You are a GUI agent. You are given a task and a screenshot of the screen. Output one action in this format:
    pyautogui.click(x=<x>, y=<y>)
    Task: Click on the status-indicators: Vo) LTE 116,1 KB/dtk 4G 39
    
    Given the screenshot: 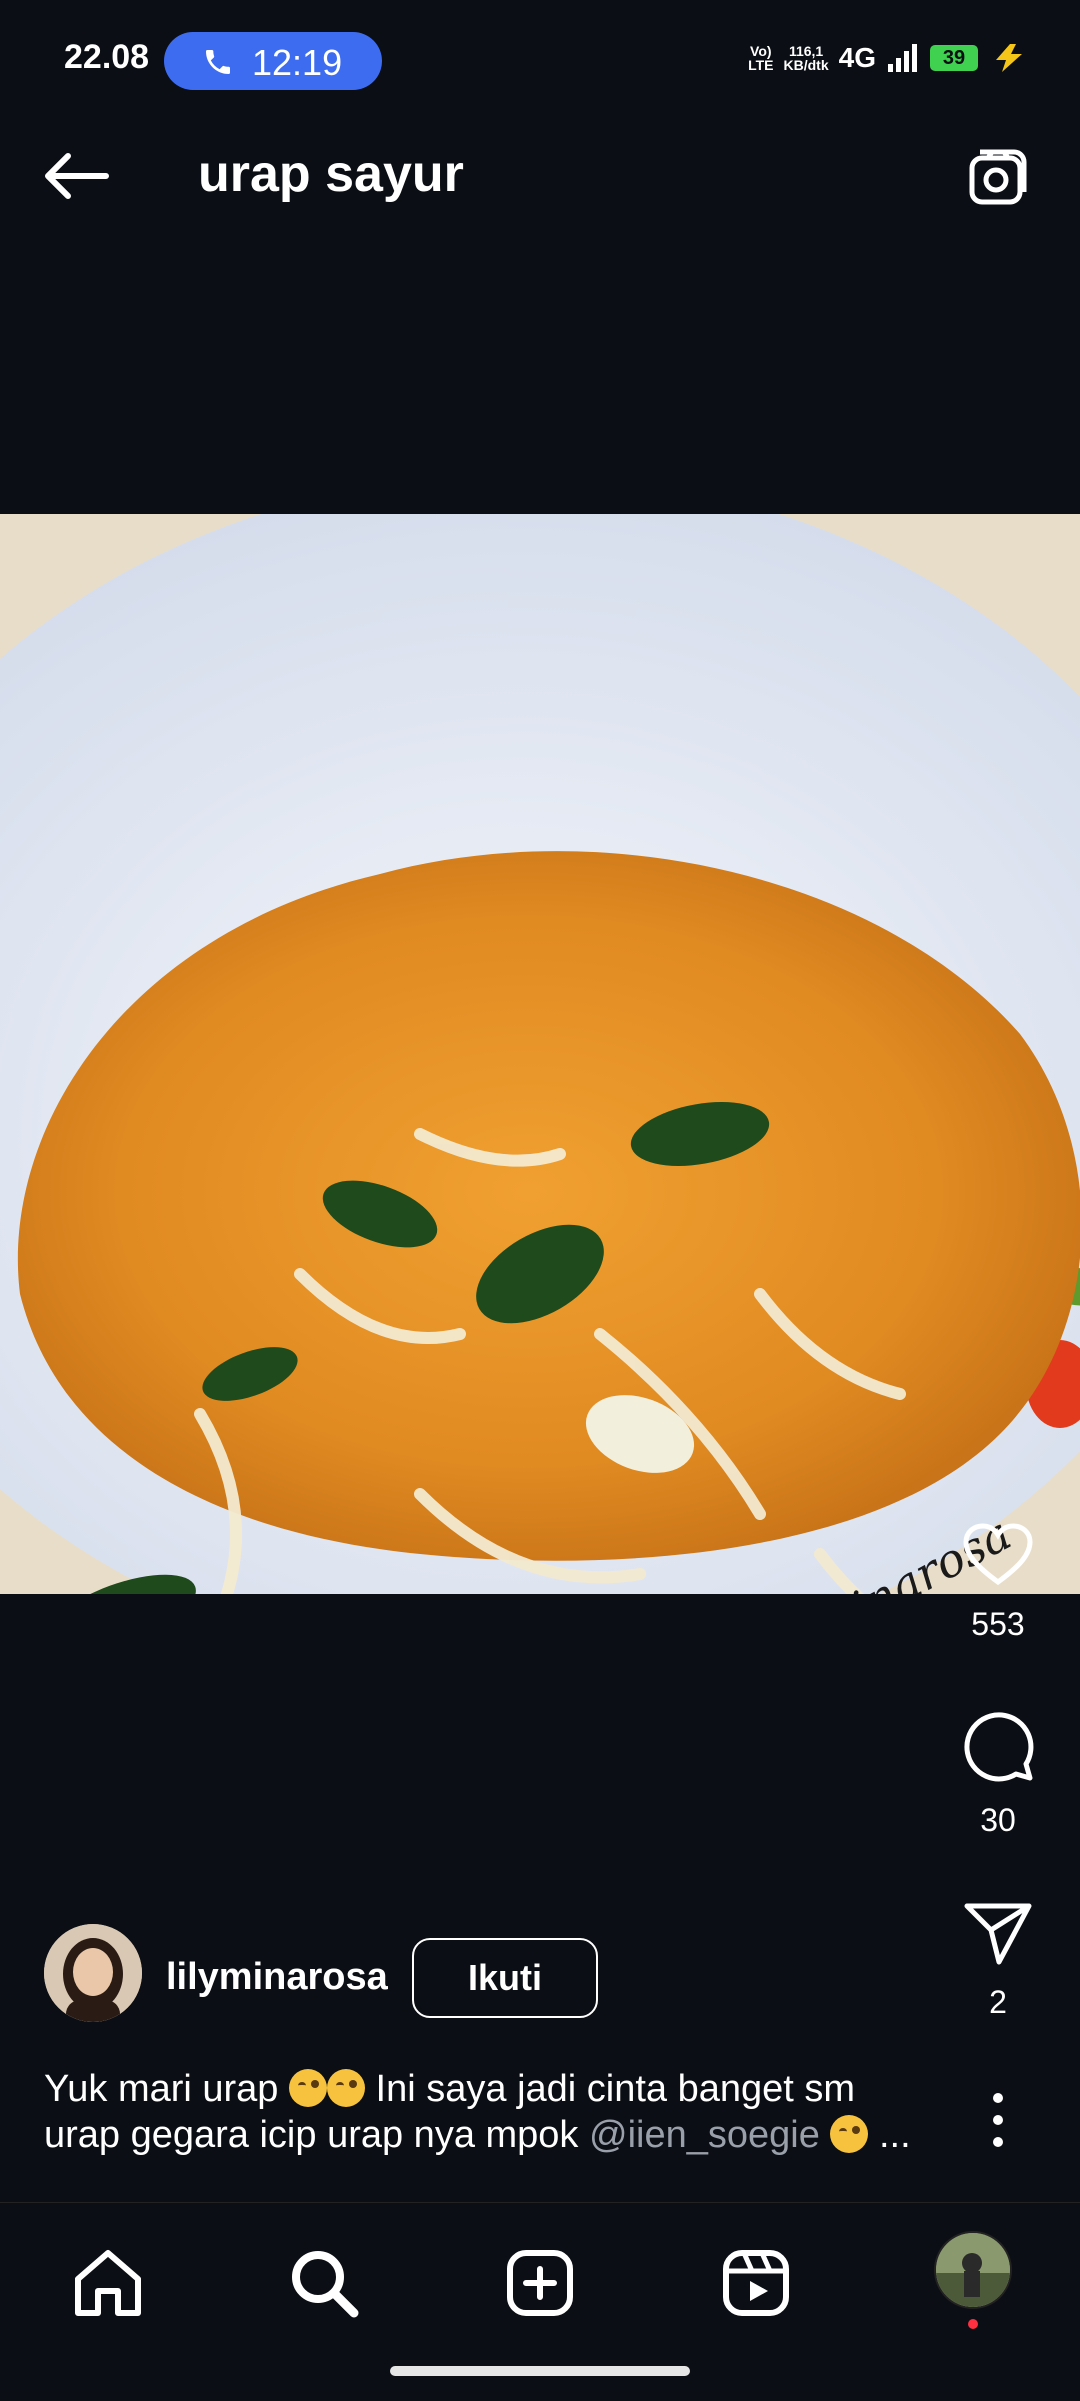 What is the action you would take?
    pyautogui.click(x=888, y=58)
    